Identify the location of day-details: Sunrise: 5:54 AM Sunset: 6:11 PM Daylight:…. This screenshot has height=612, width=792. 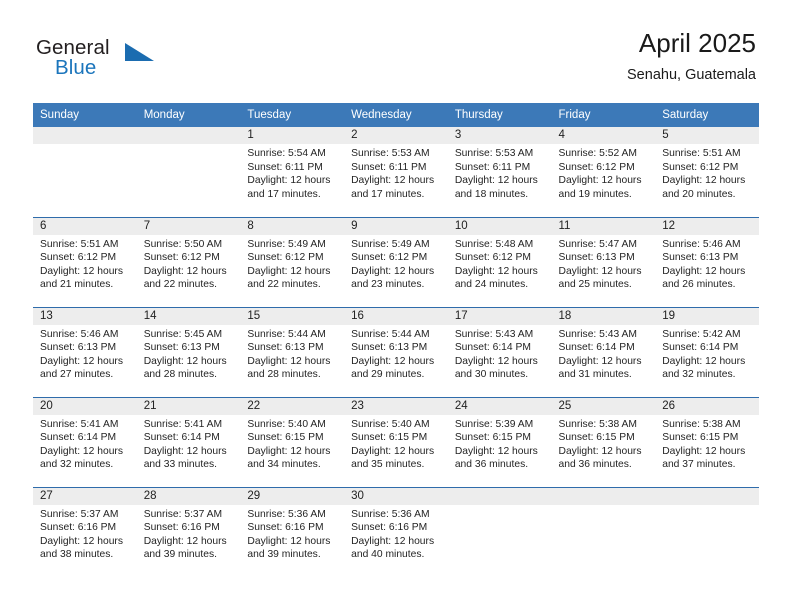
(292, 172).